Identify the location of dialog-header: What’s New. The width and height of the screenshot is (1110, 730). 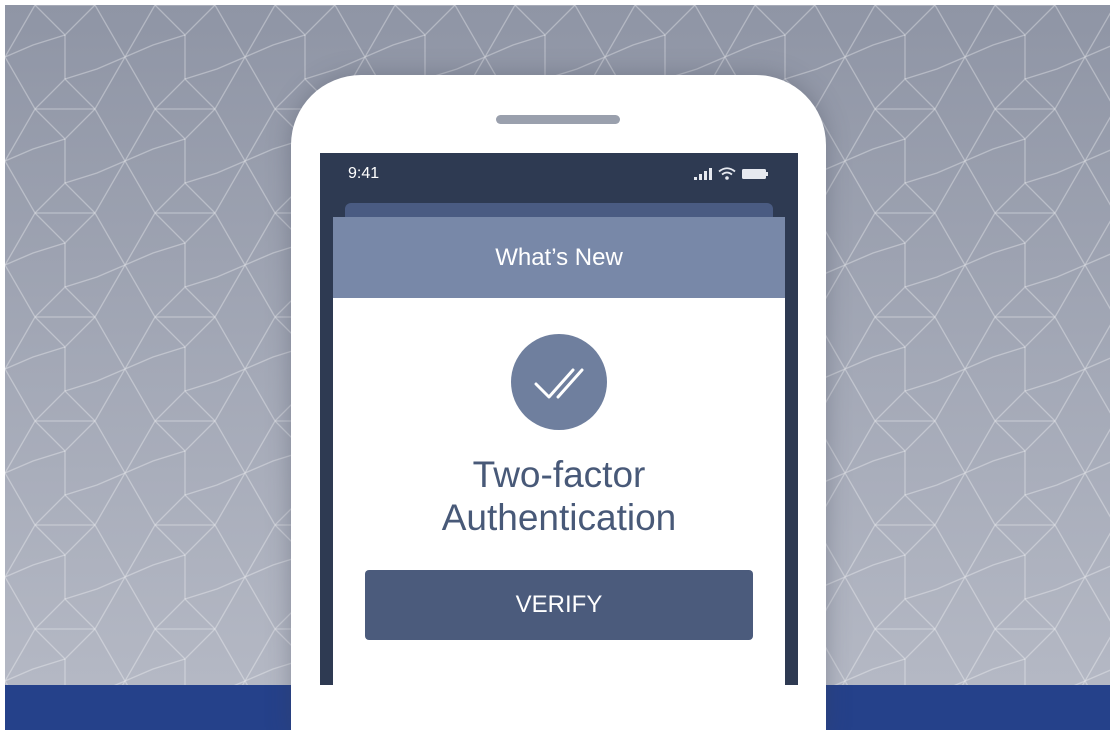
(559, 257).